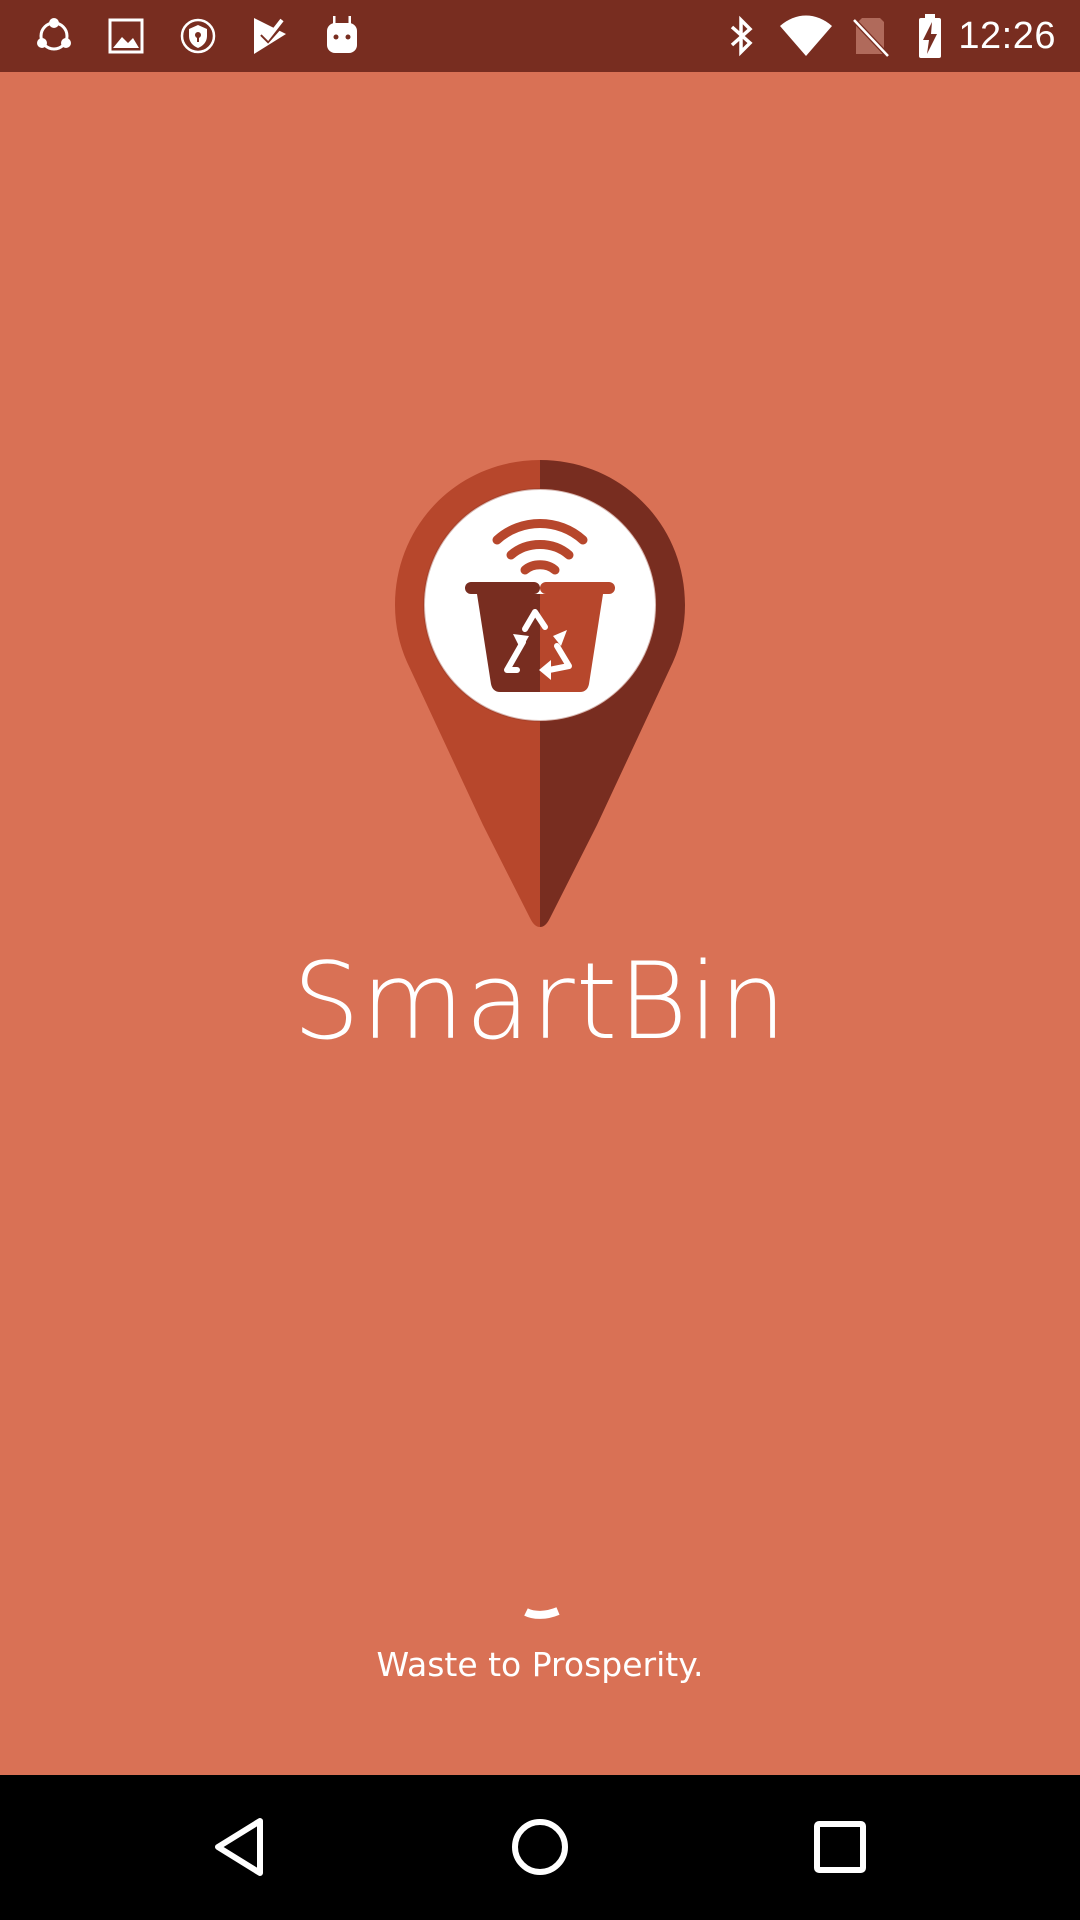 The height and width of the screenshot is (1920, 1080). Describe the element at coordinates (540, 1001) in the screenshot. I see `app-title: SmartBin` at that location.